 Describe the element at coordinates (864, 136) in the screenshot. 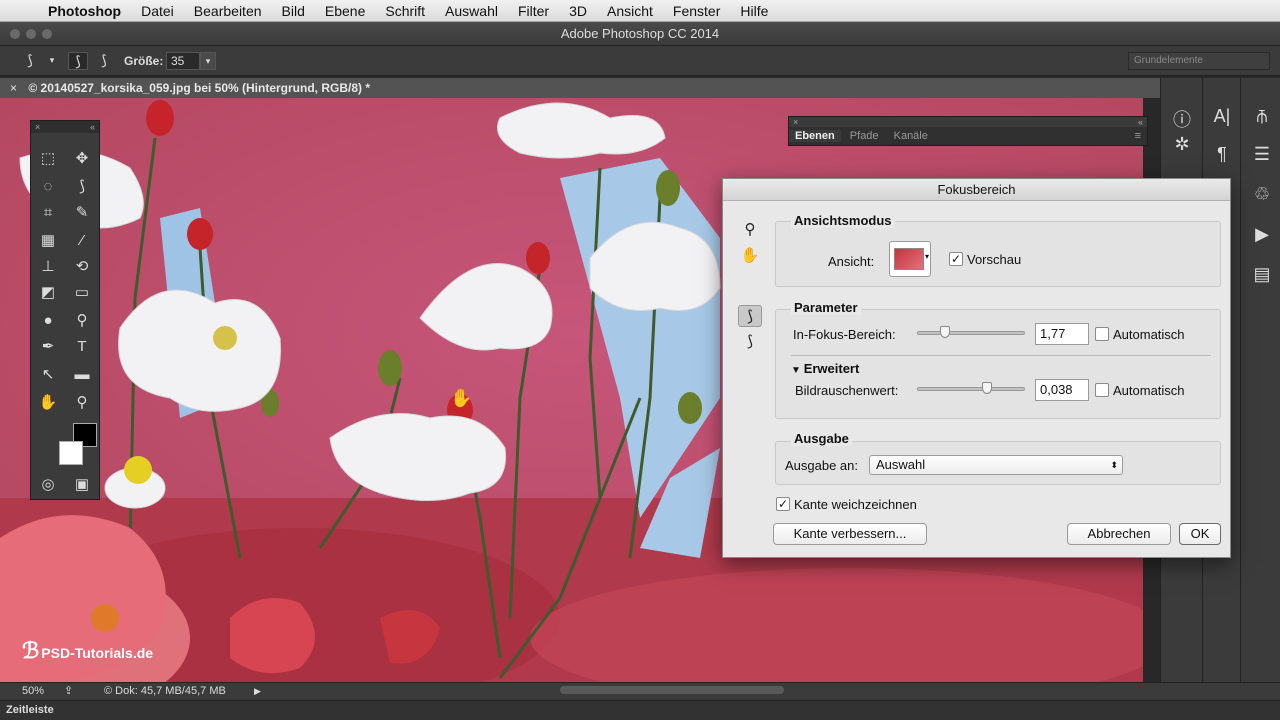

I see `tab-pfade: Pfade` at that location.